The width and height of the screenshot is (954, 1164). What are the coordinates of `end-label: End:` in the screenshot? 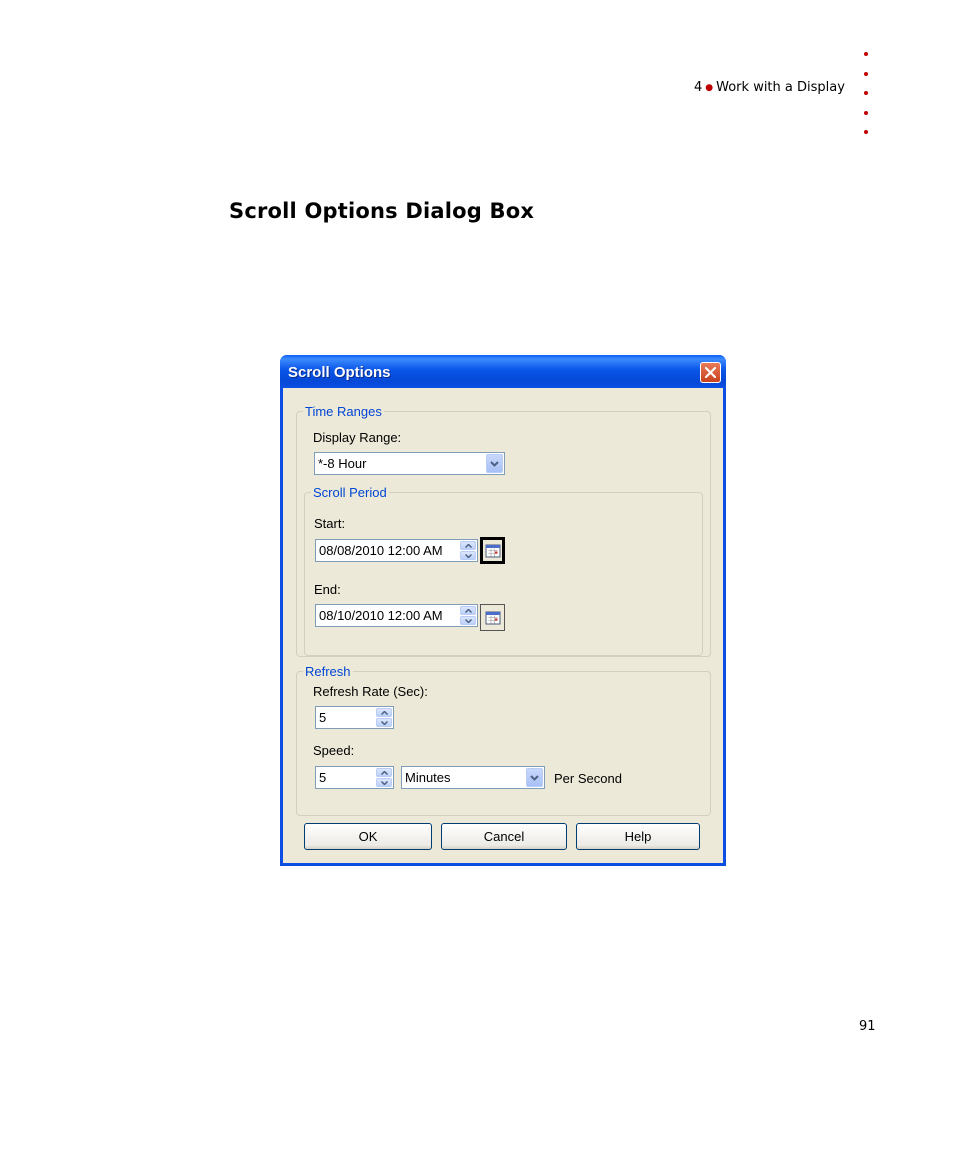 It's located at (327, 589).